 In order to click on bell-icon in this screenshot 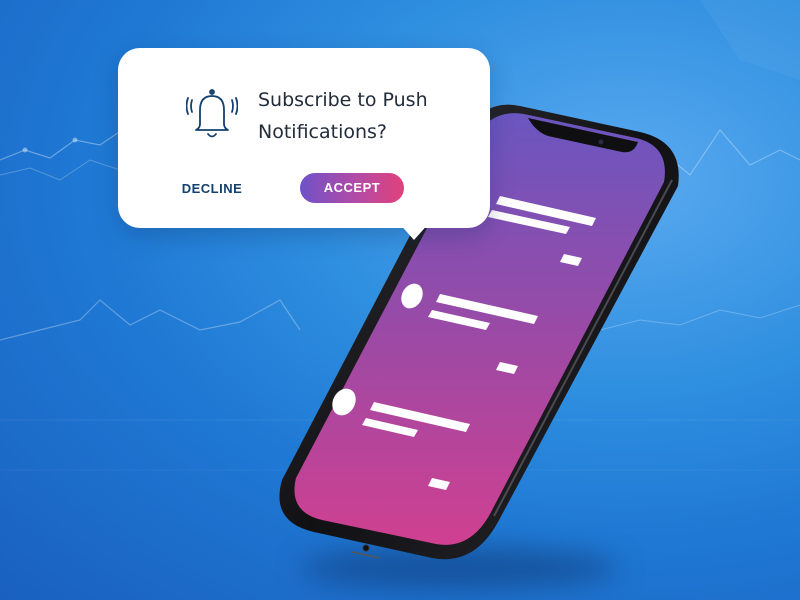, I will do `click(212, 113)`.